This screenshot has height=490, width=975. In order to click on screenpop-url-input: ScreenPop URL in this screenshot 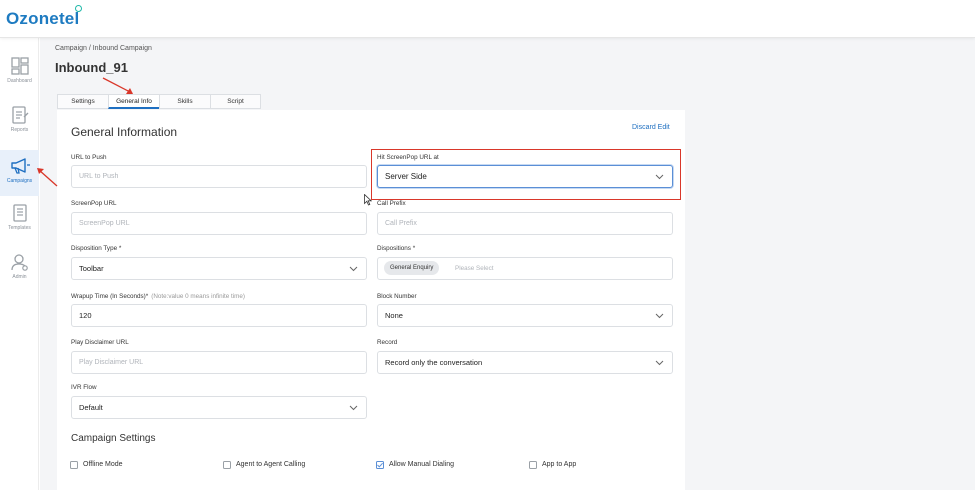, I will do `click(219, 223)`.